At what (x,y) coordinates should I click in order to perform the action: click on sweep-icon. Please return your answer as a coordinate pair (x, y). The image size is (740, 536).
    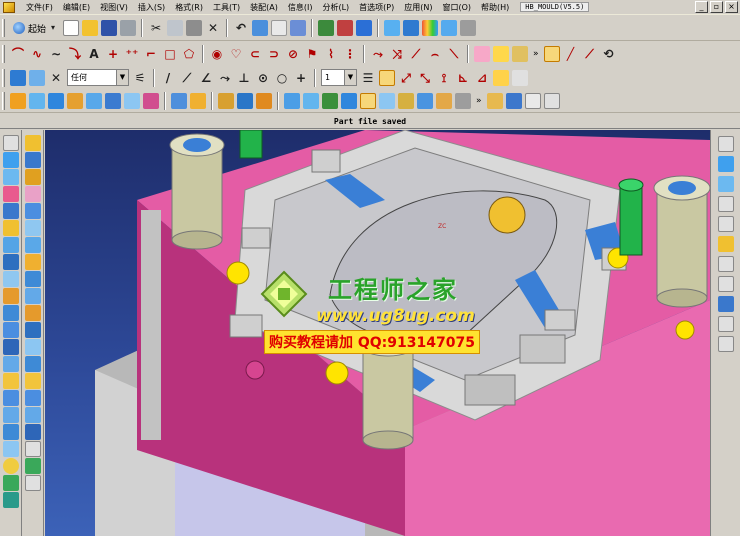
    Looking at the image, I should click on (56, 101).